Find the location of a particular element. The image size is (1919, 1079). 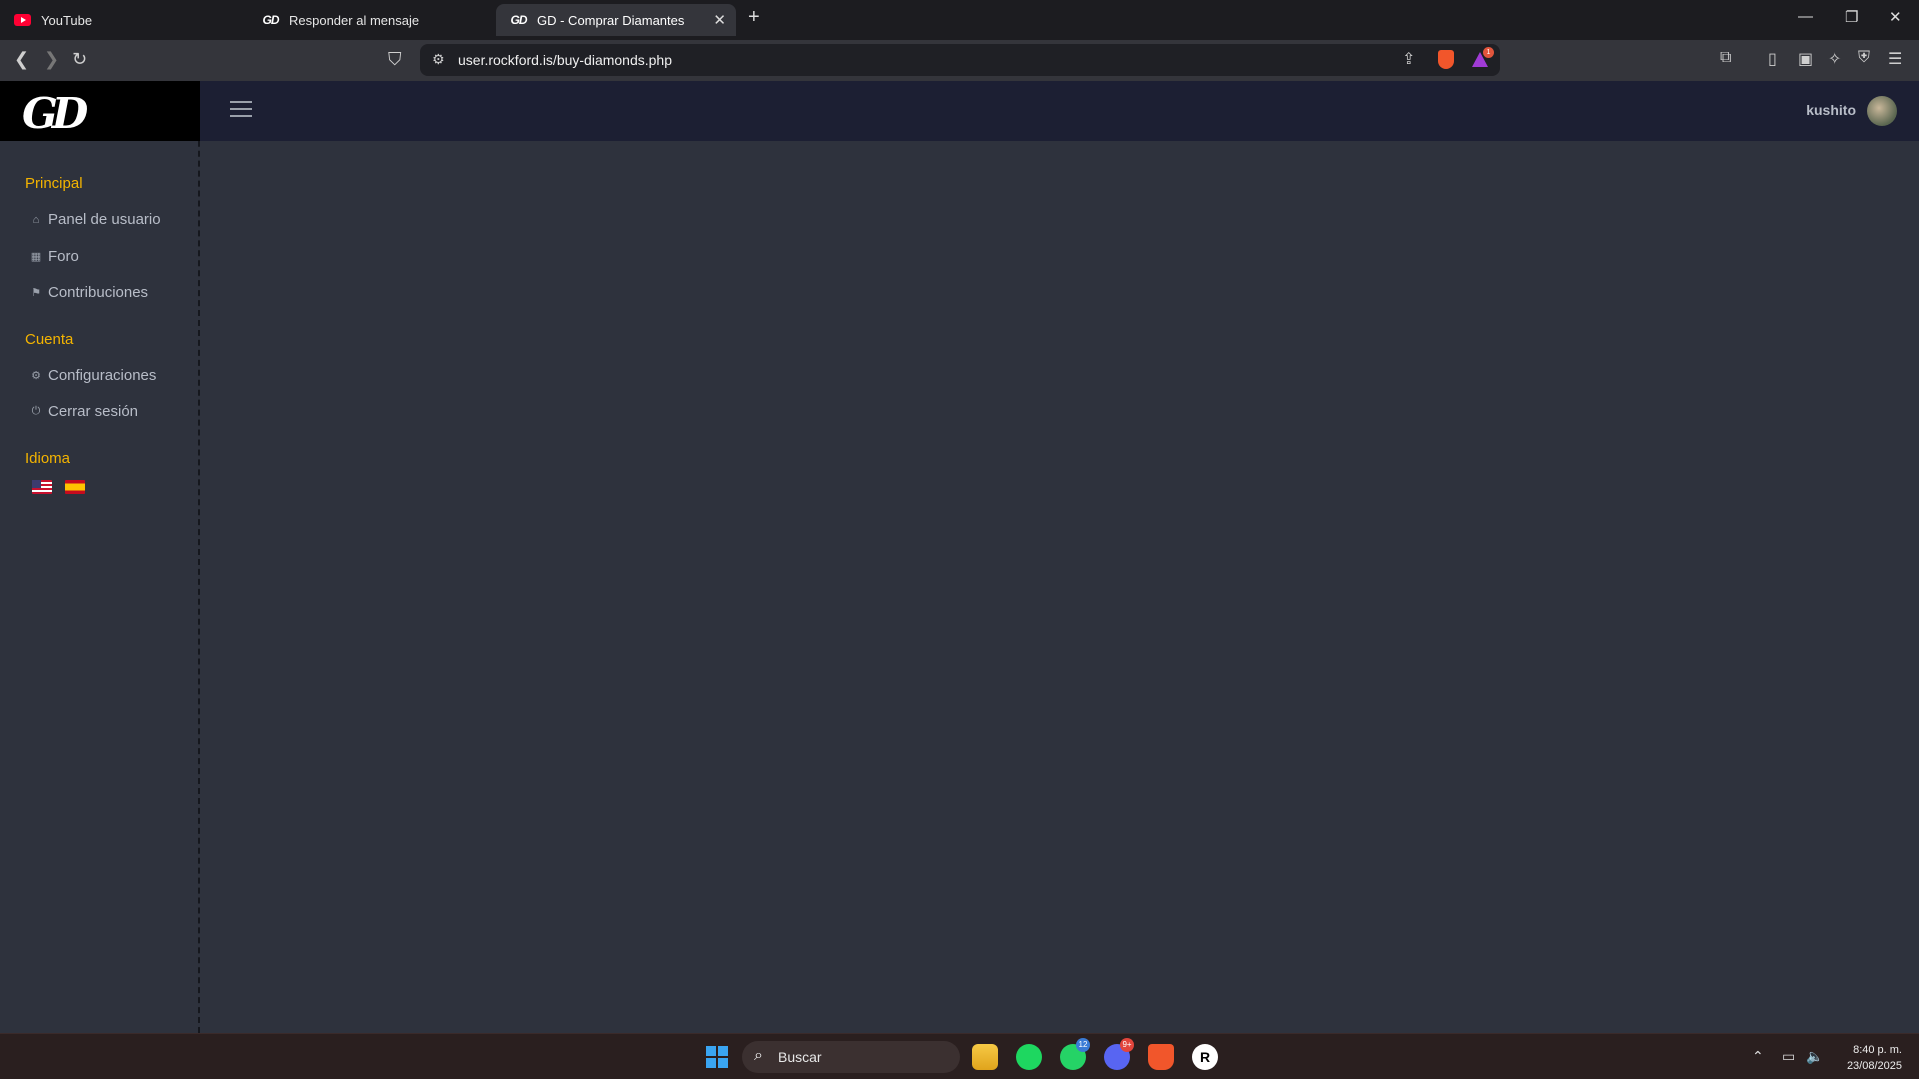

top-navbar: kushito is located at coordinates (1059, 111).